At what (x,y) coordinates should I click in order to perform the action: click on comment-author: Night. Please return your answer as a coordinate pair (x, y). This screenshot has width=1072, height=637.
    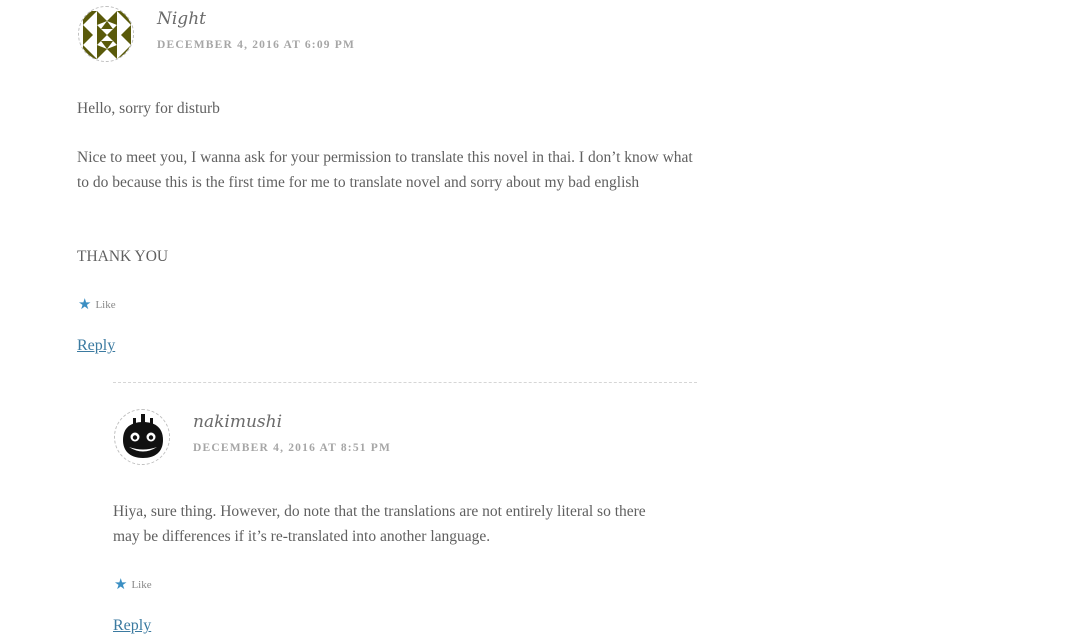
    Looking at the image, I should click on (181, 19).